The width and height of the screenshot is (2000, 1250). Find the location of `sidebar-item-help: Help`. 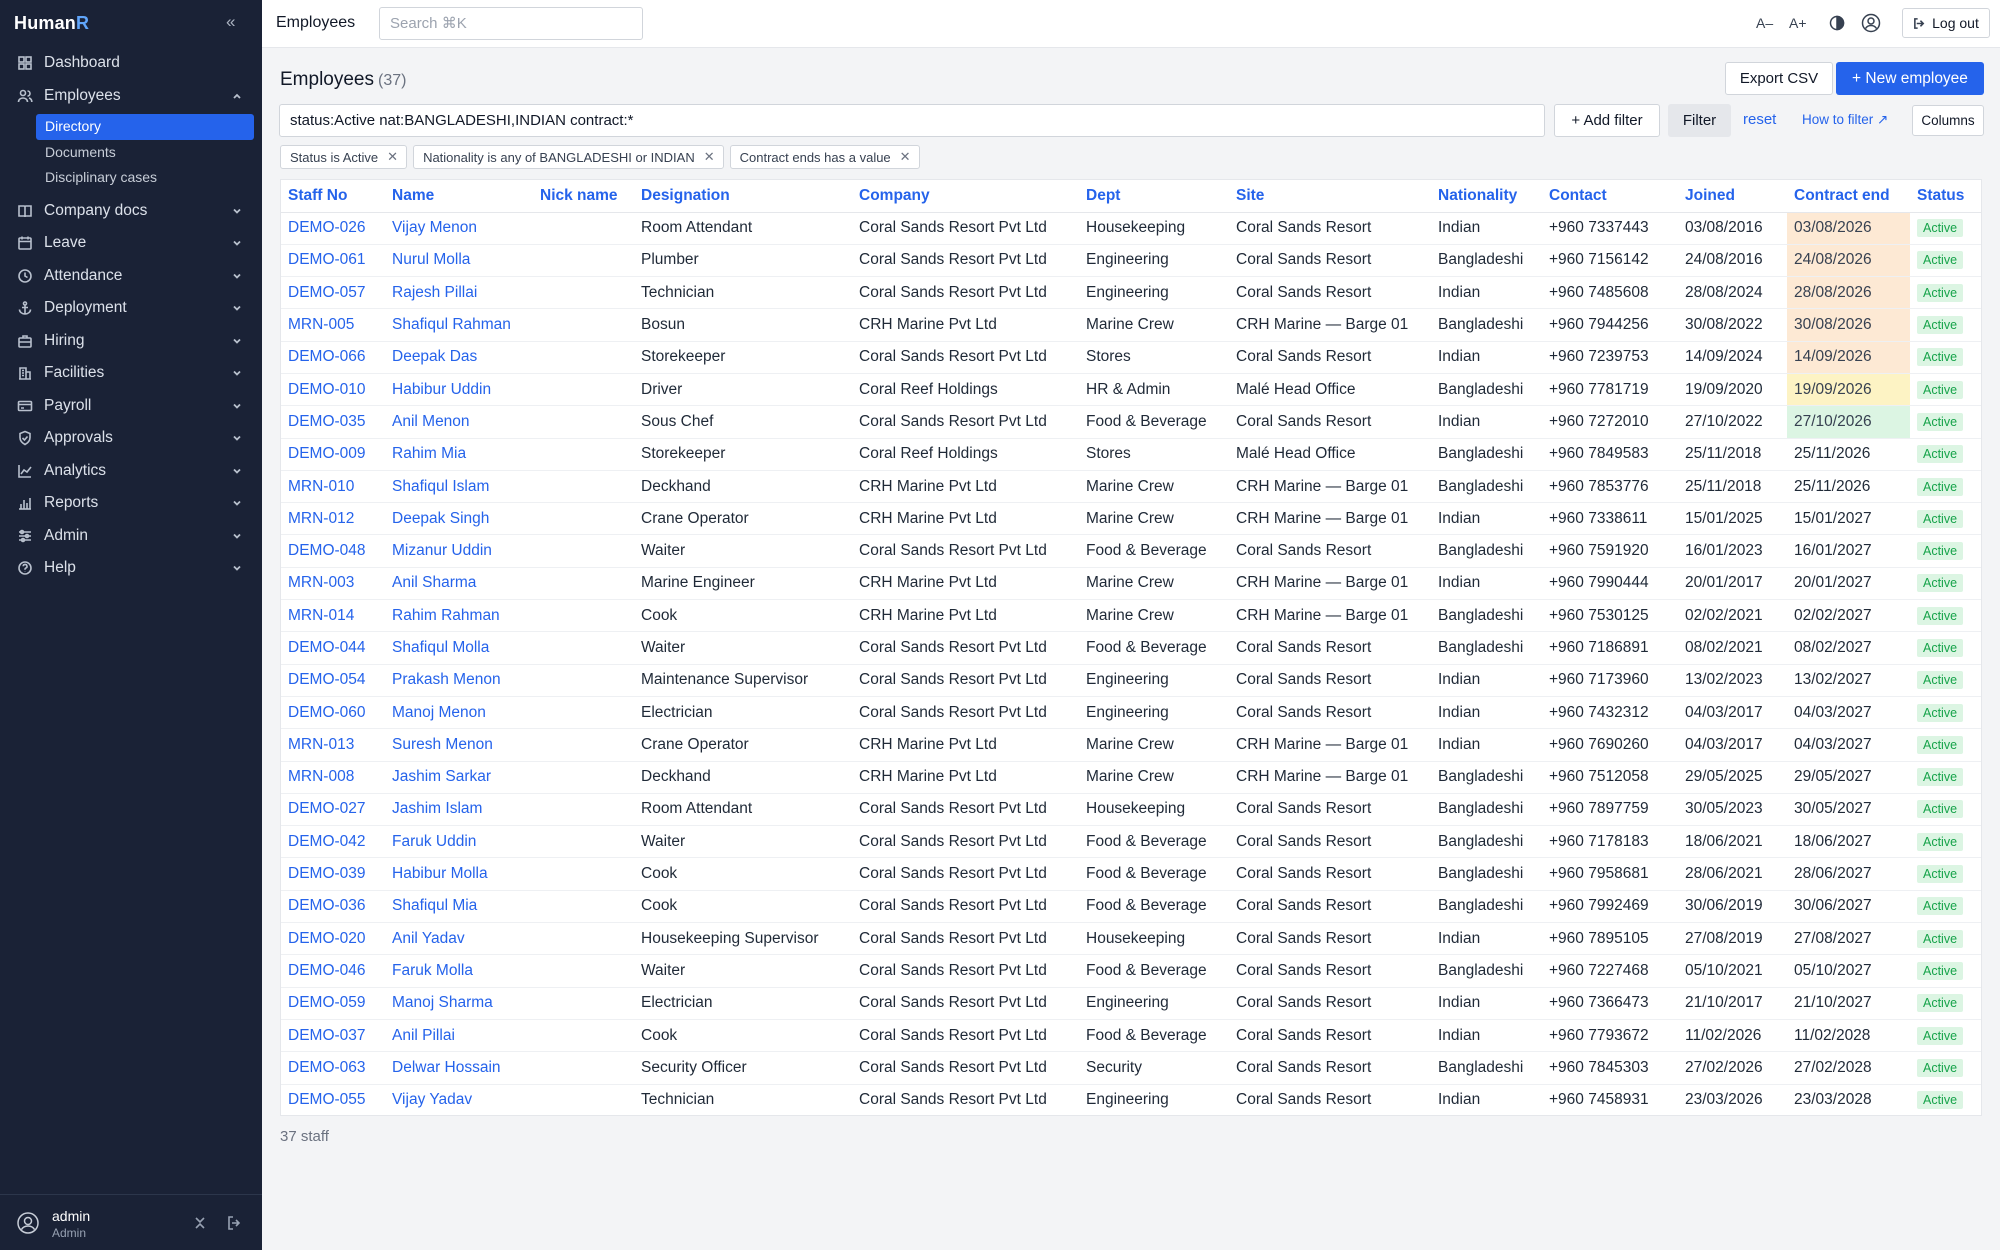

sidebar-item-help: Help is located at coordinates (131, 568).